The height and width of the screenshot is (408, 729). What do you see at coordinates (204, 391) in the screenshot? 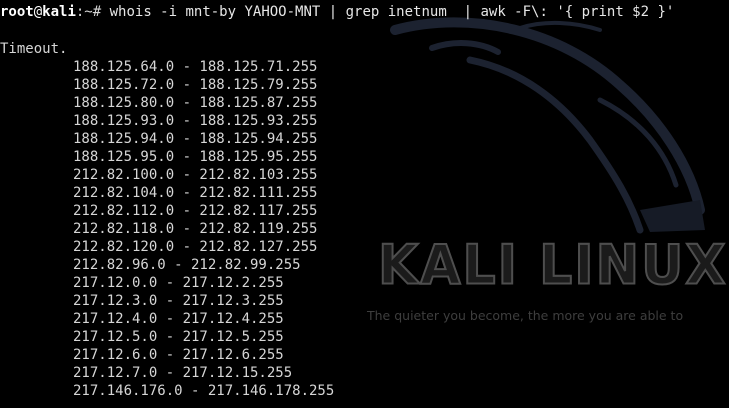
I see `ip-range-line: 217.146.176.0 - 217.146.178.255` at bounding box center [204, 391].